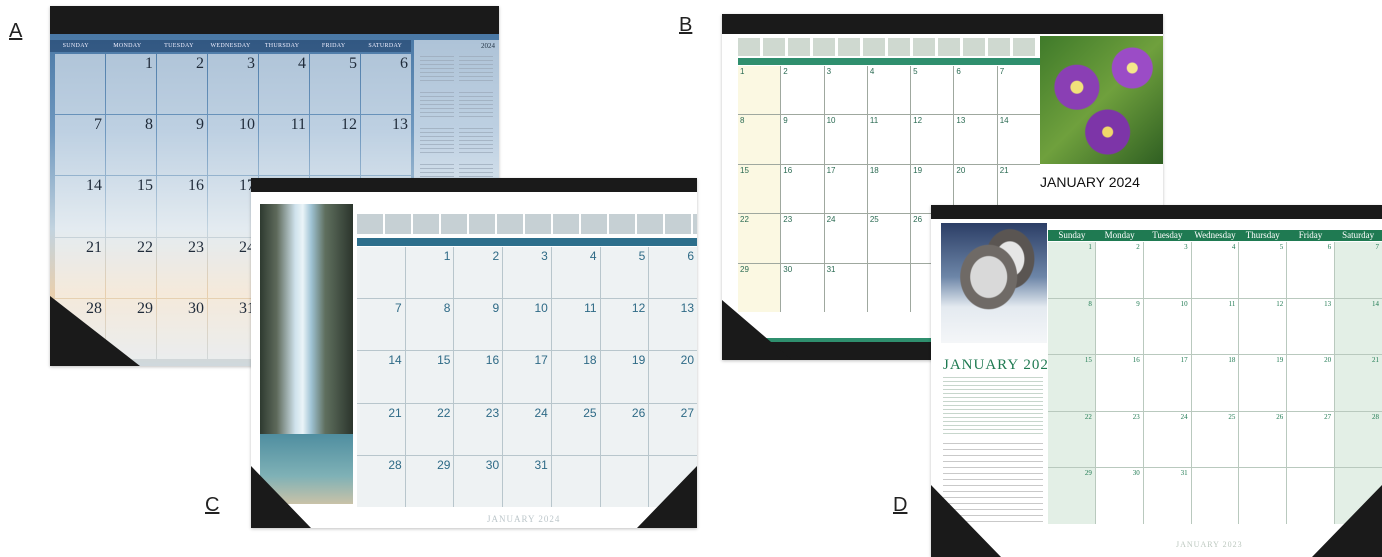  What do you see at coordinates (1184, 360) in the screenshot?
I see `day-number: 17` at bounding box center [1184, 360].